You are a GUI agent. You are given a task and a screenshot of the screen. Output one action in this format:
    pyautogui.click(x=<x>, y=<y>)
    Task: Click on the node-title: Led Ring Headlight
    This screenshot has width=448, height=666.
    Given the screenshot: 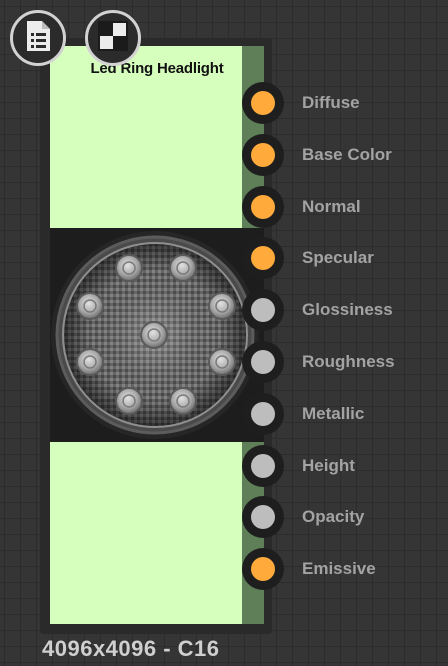 What is the action you would take?
    pyautogui.click(x=157, y=68)
    